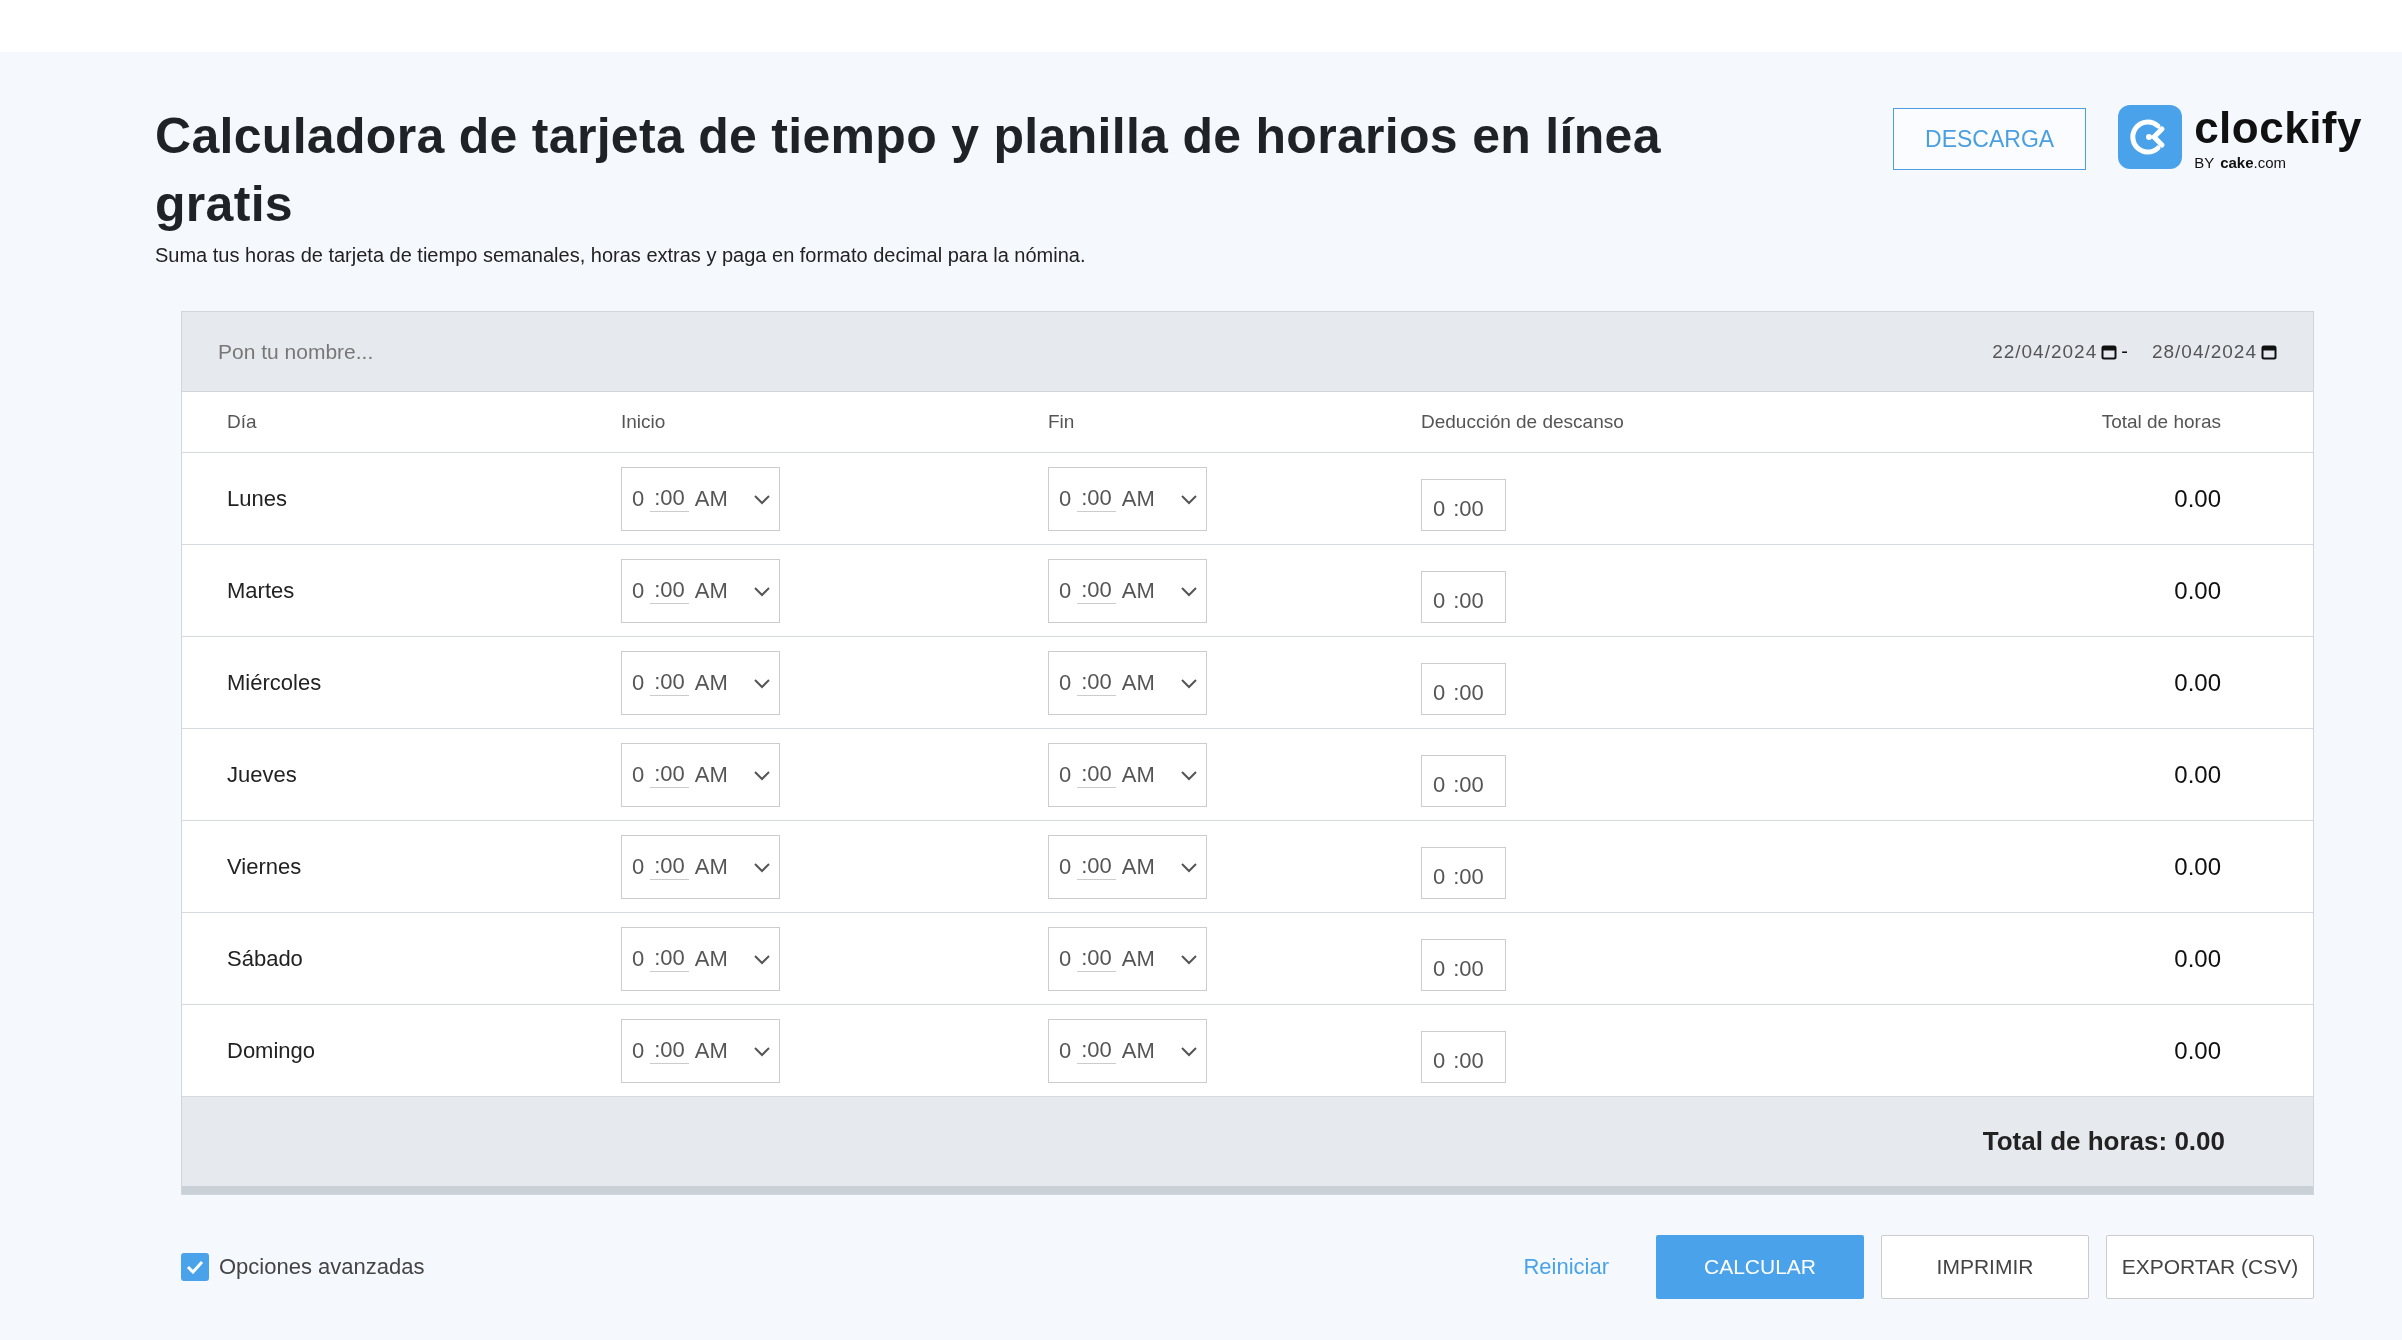 Image resolution: width=2402 pixels, height=1340 pixels. What do you see at coordinates (2160, 422) in the screenshot?
I see `column-header: Total de horas` at bounding box center [2160, 422].